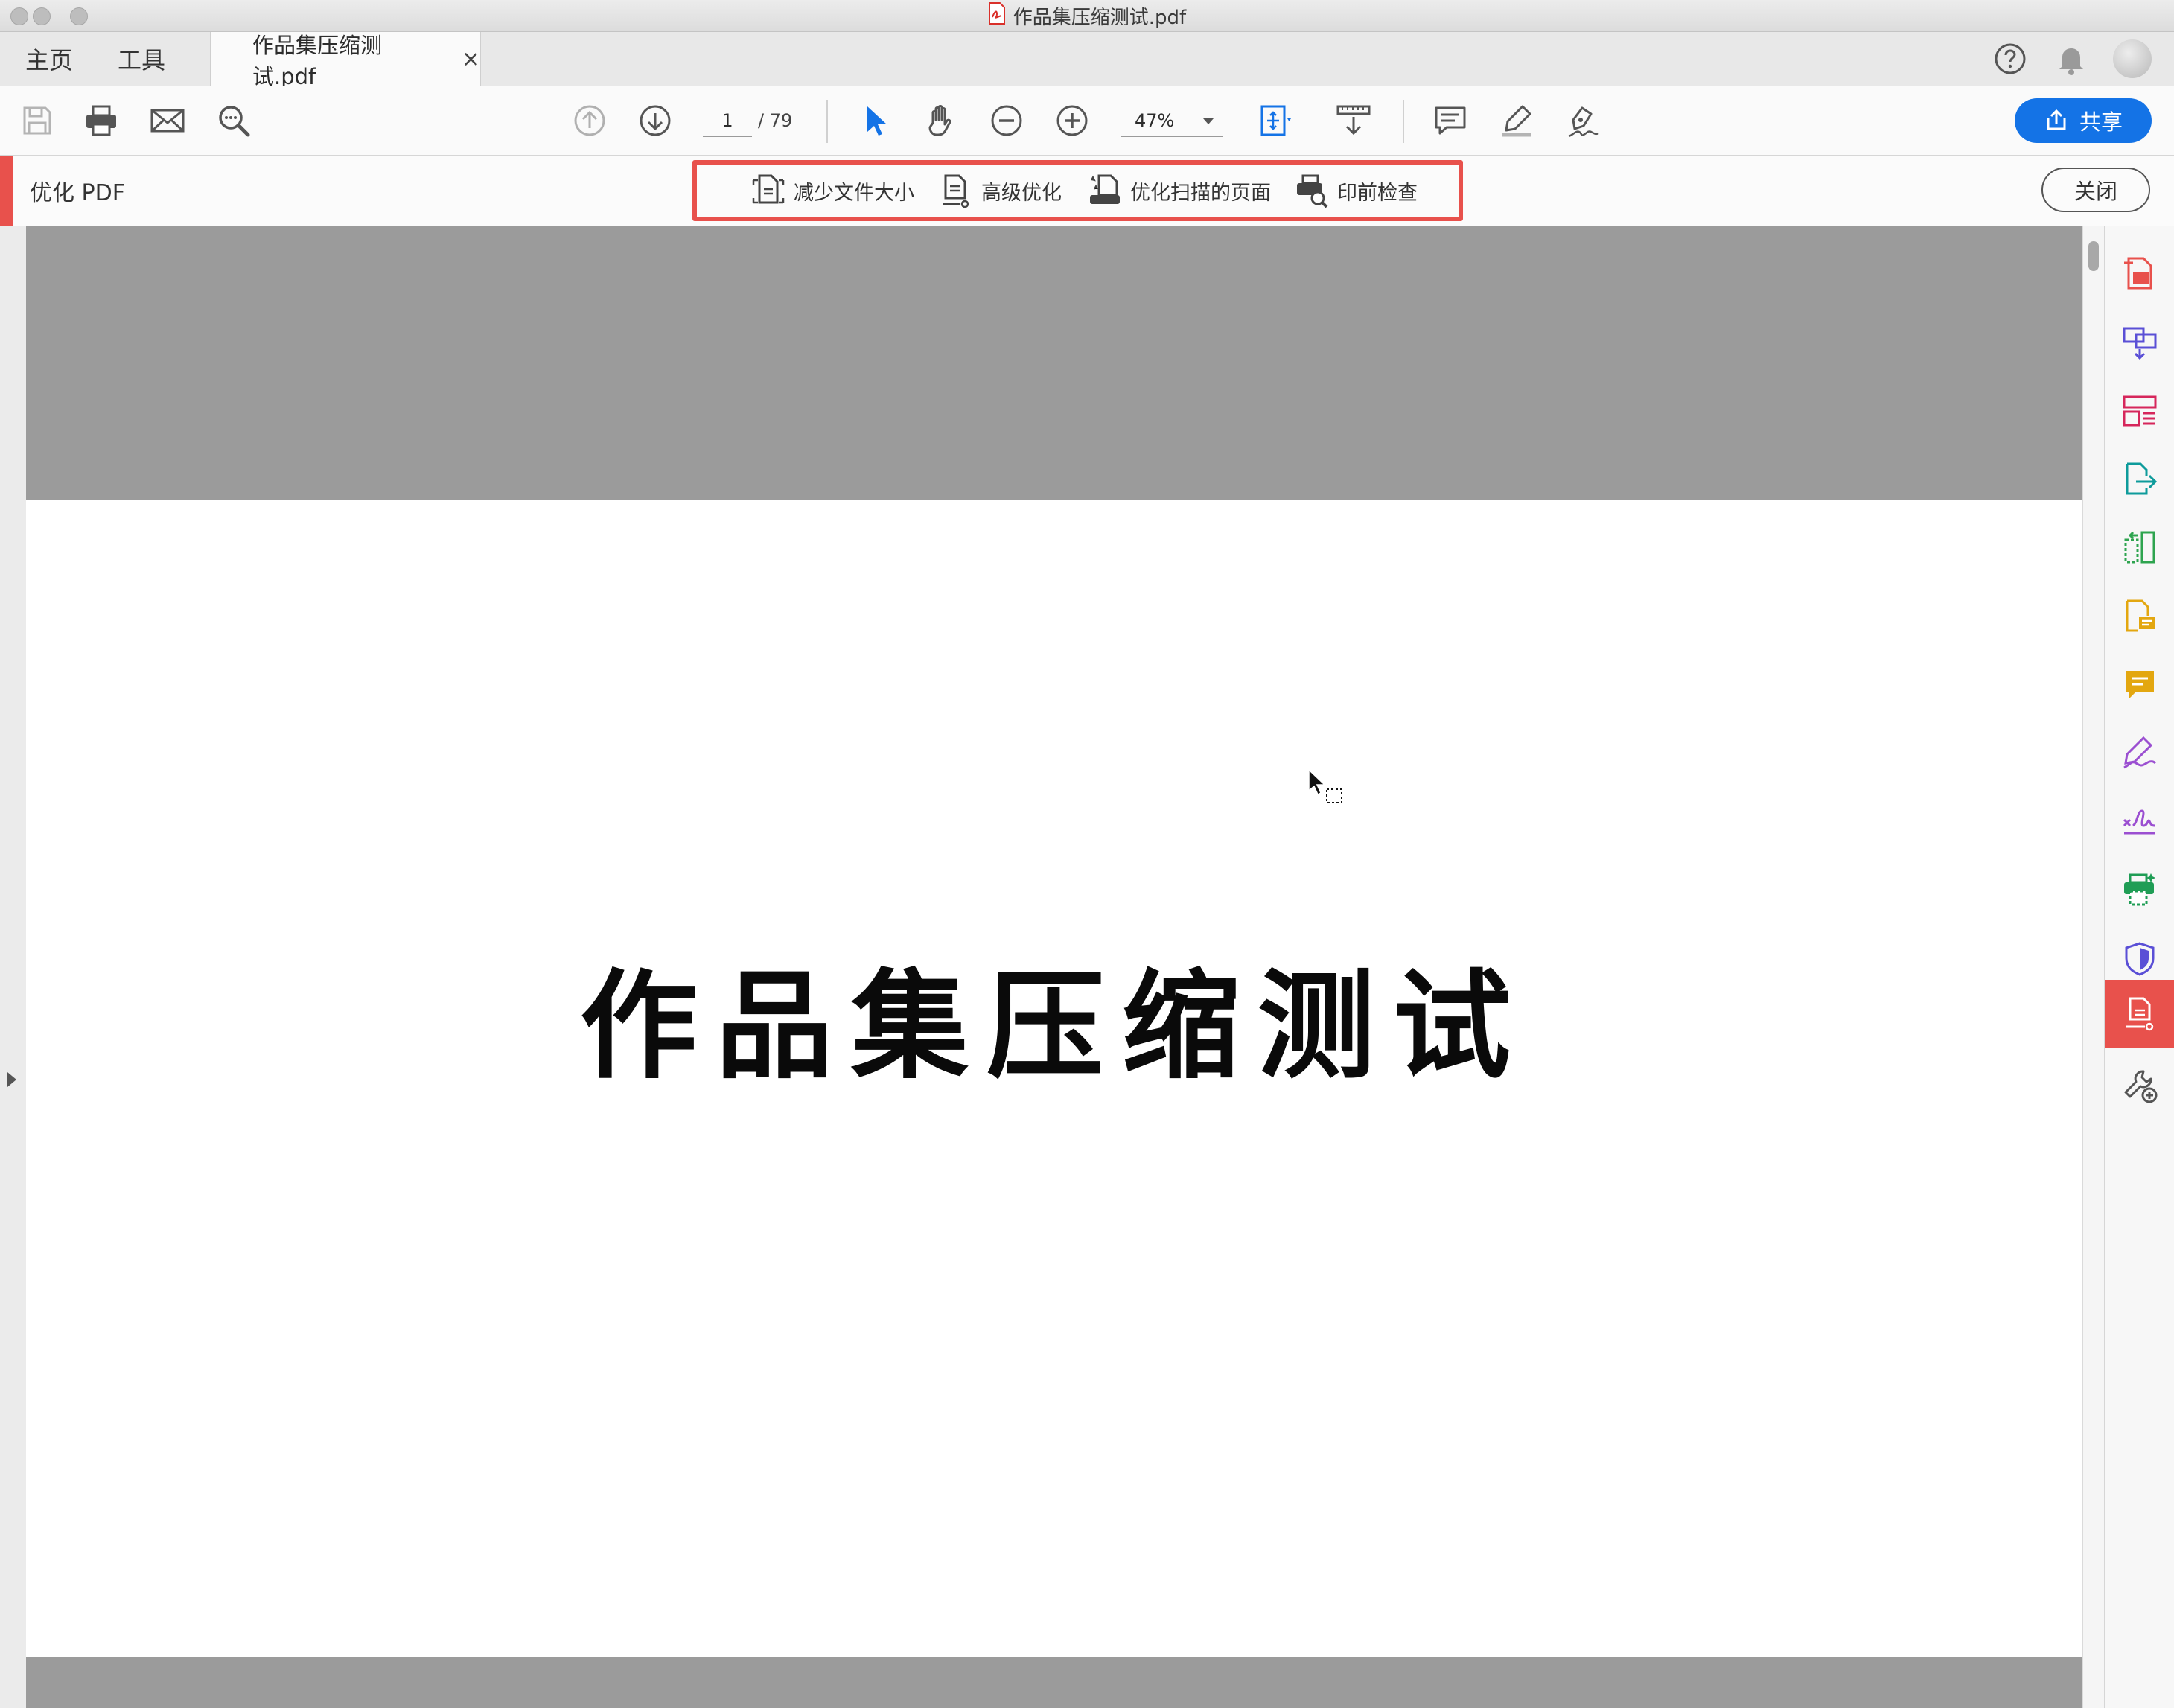 Image resolution: width=2174 pixels, height=1708 pixels. I want to click on zoom-out-icon, so click(1007, 121).